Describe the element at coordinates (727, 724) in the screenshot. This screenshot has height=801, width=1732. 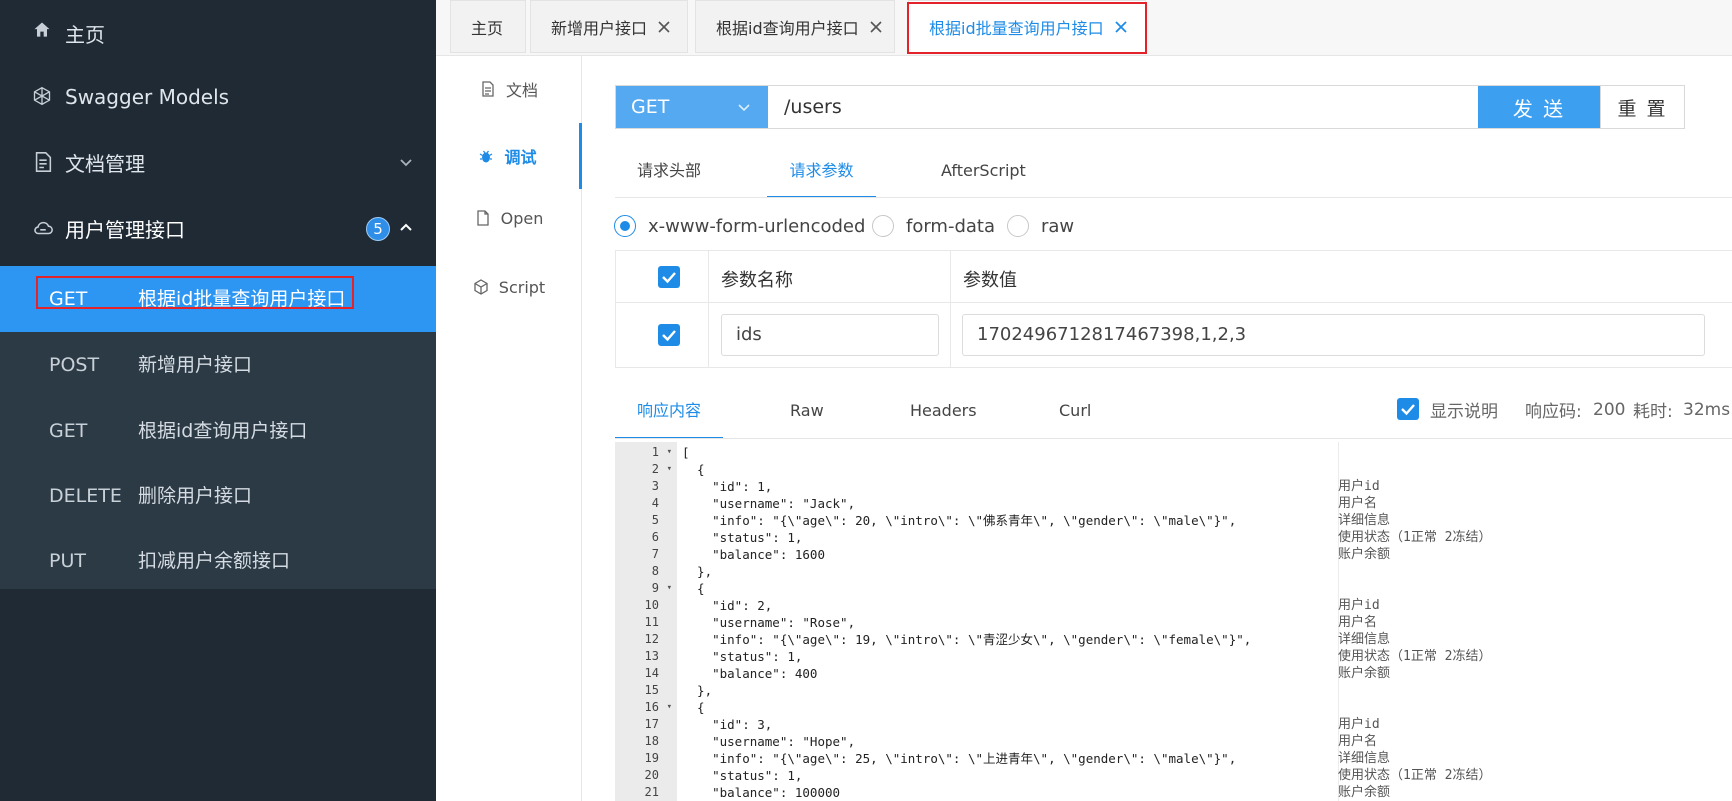
I see `code-line: "id": 3,` at that location.